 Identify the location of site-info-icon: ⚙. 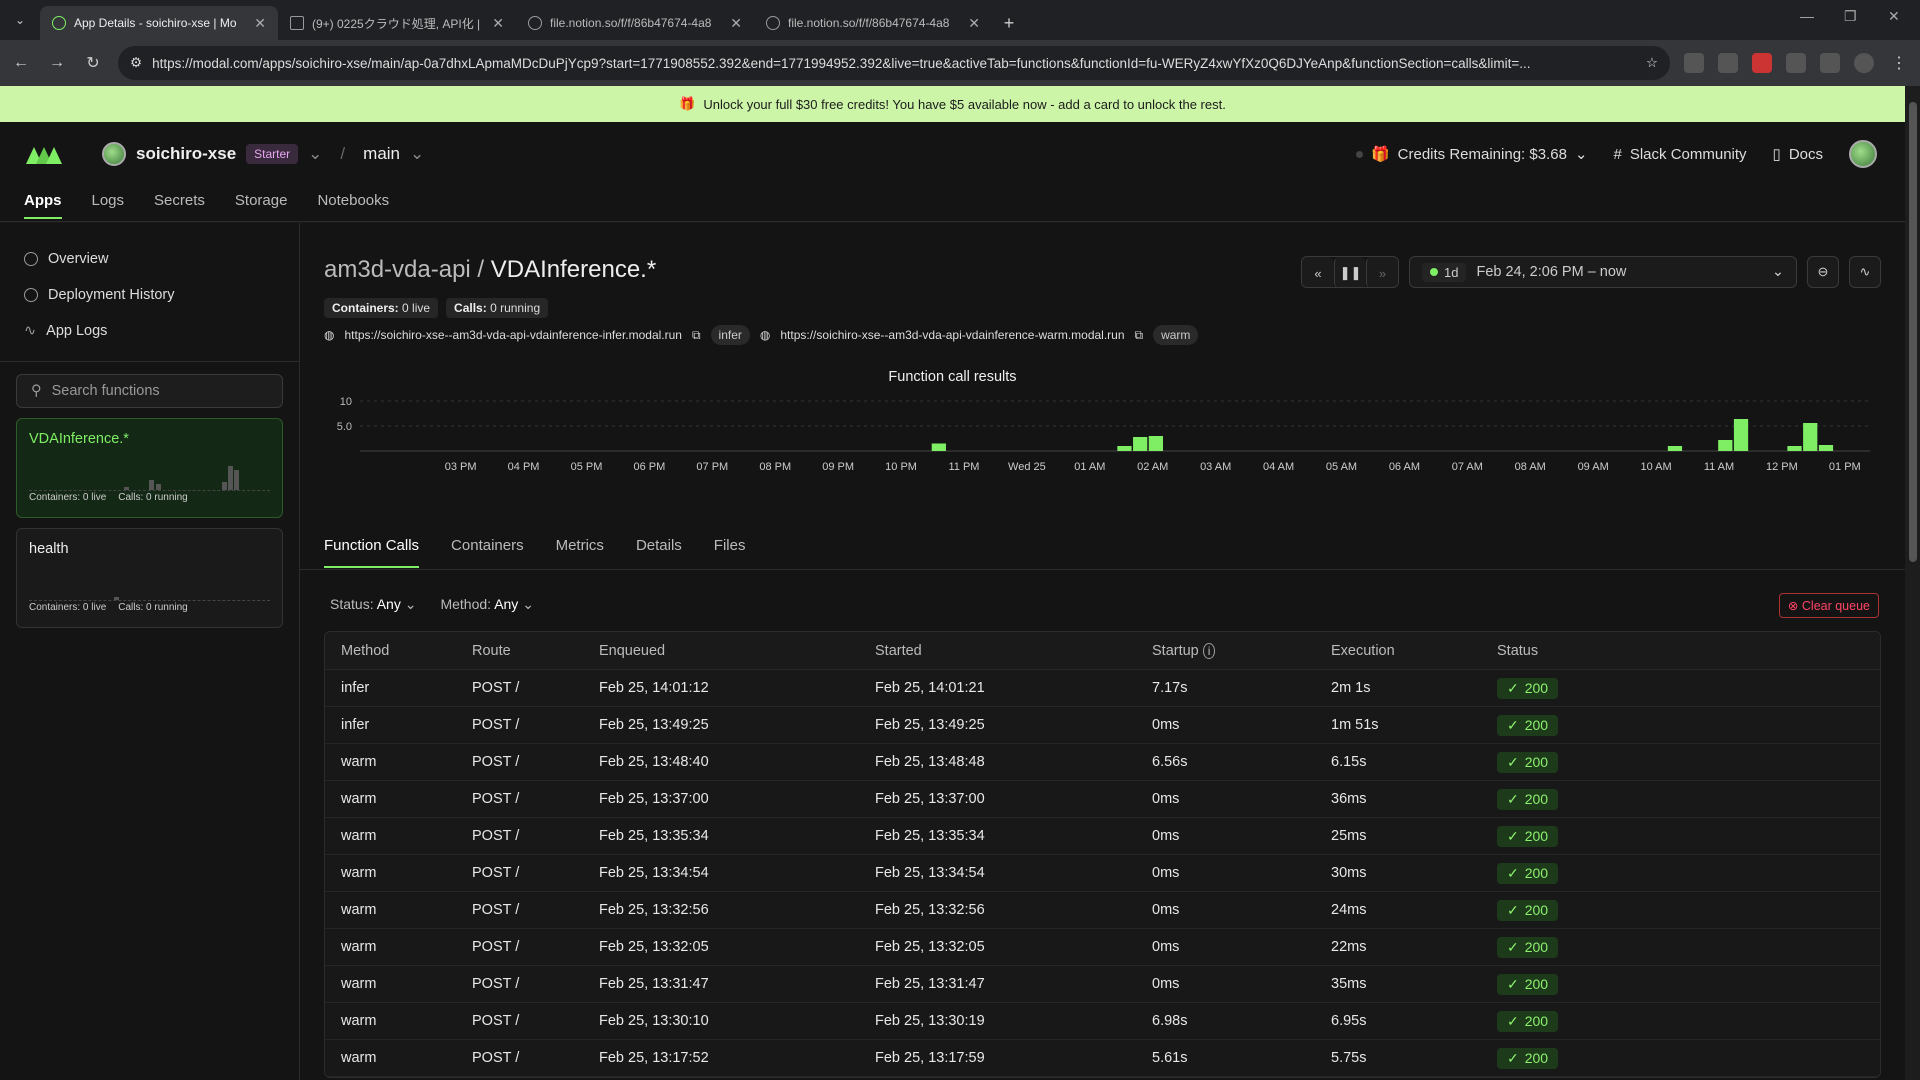
(136, 63).